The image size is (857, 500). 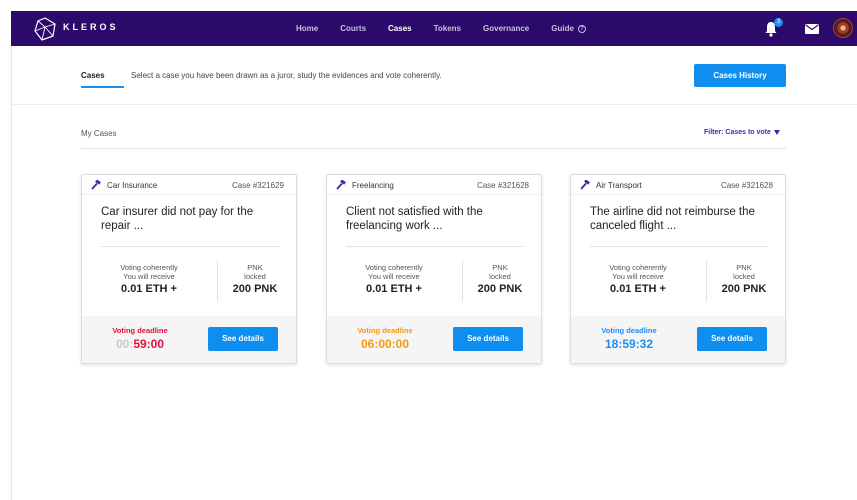 I want to click on card-header: Car Insurance Case #321629, so click(x=189, y=185).